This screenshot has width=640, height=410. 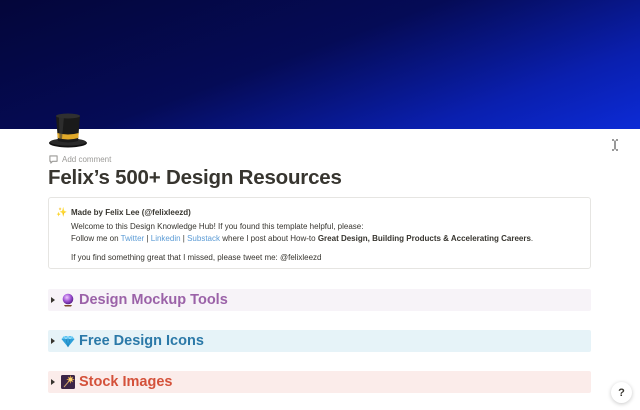 I want to click on toggle-design-mockup-tools: Design Mockup Tools, so click(x=319, y=300).